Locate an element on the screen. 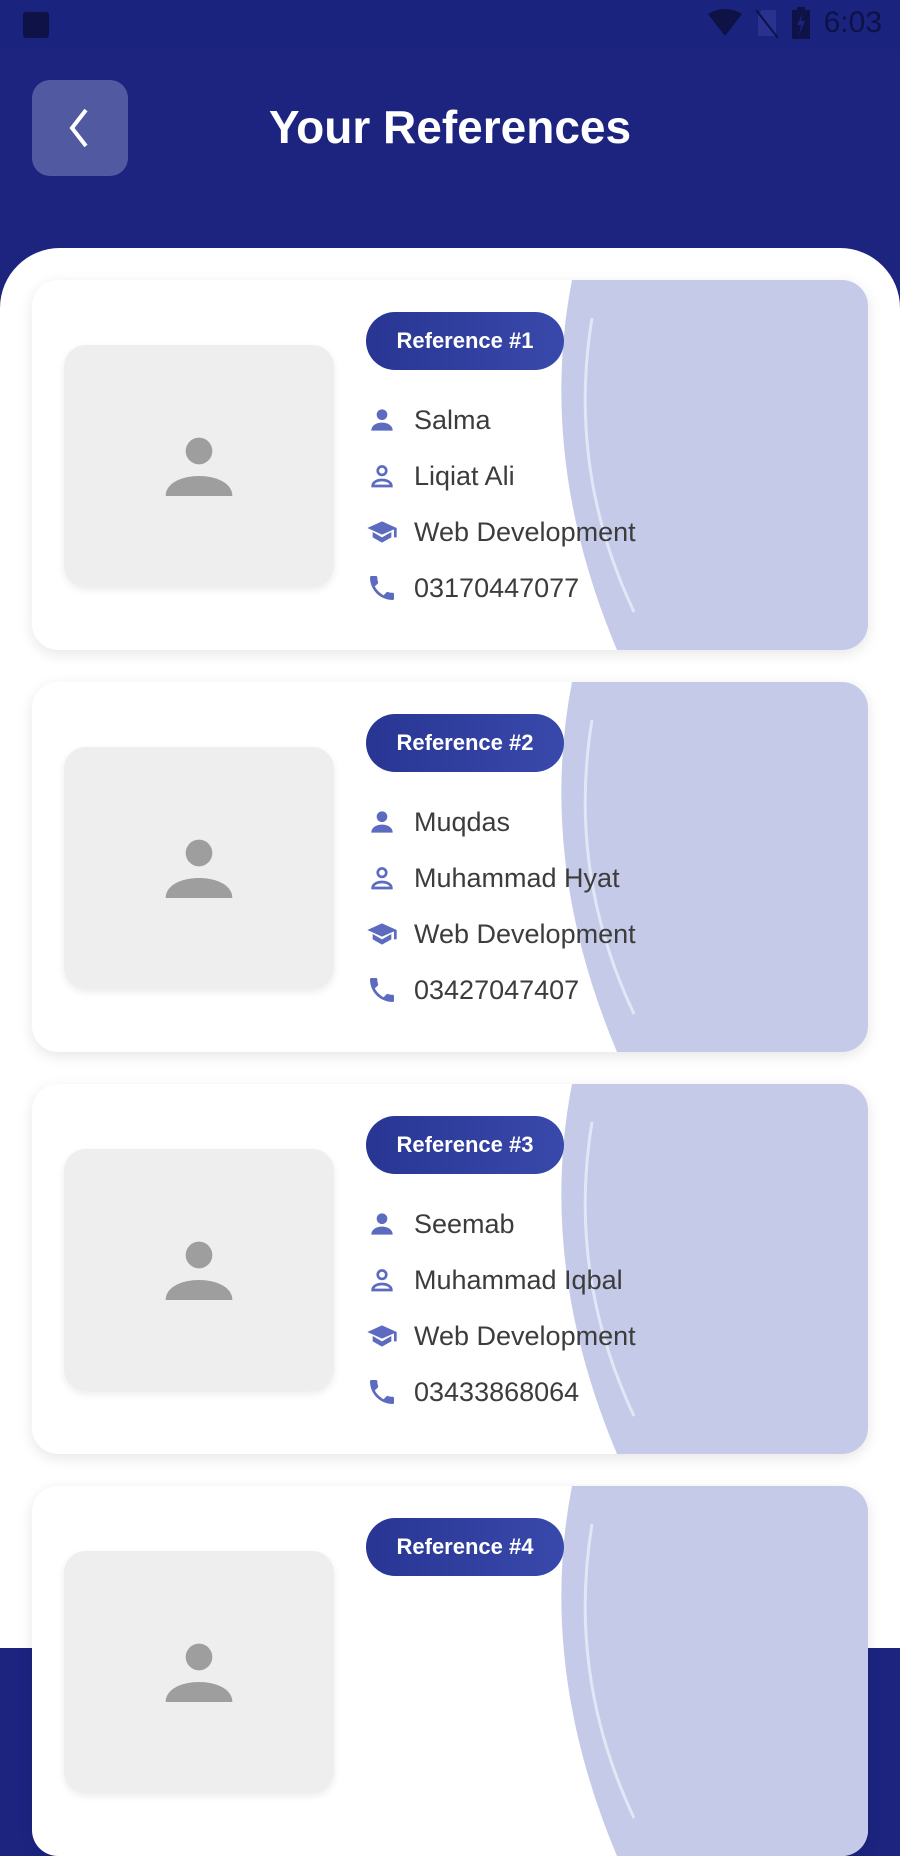  name-row: Muqdas is located at coordinates (438, 822).